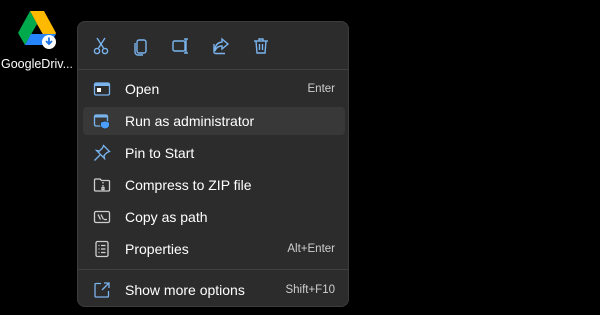 The image size is (600, 315). Describe the element at coordinates (102, 290) in the screenshot. I see `more-options-icon` at that location.